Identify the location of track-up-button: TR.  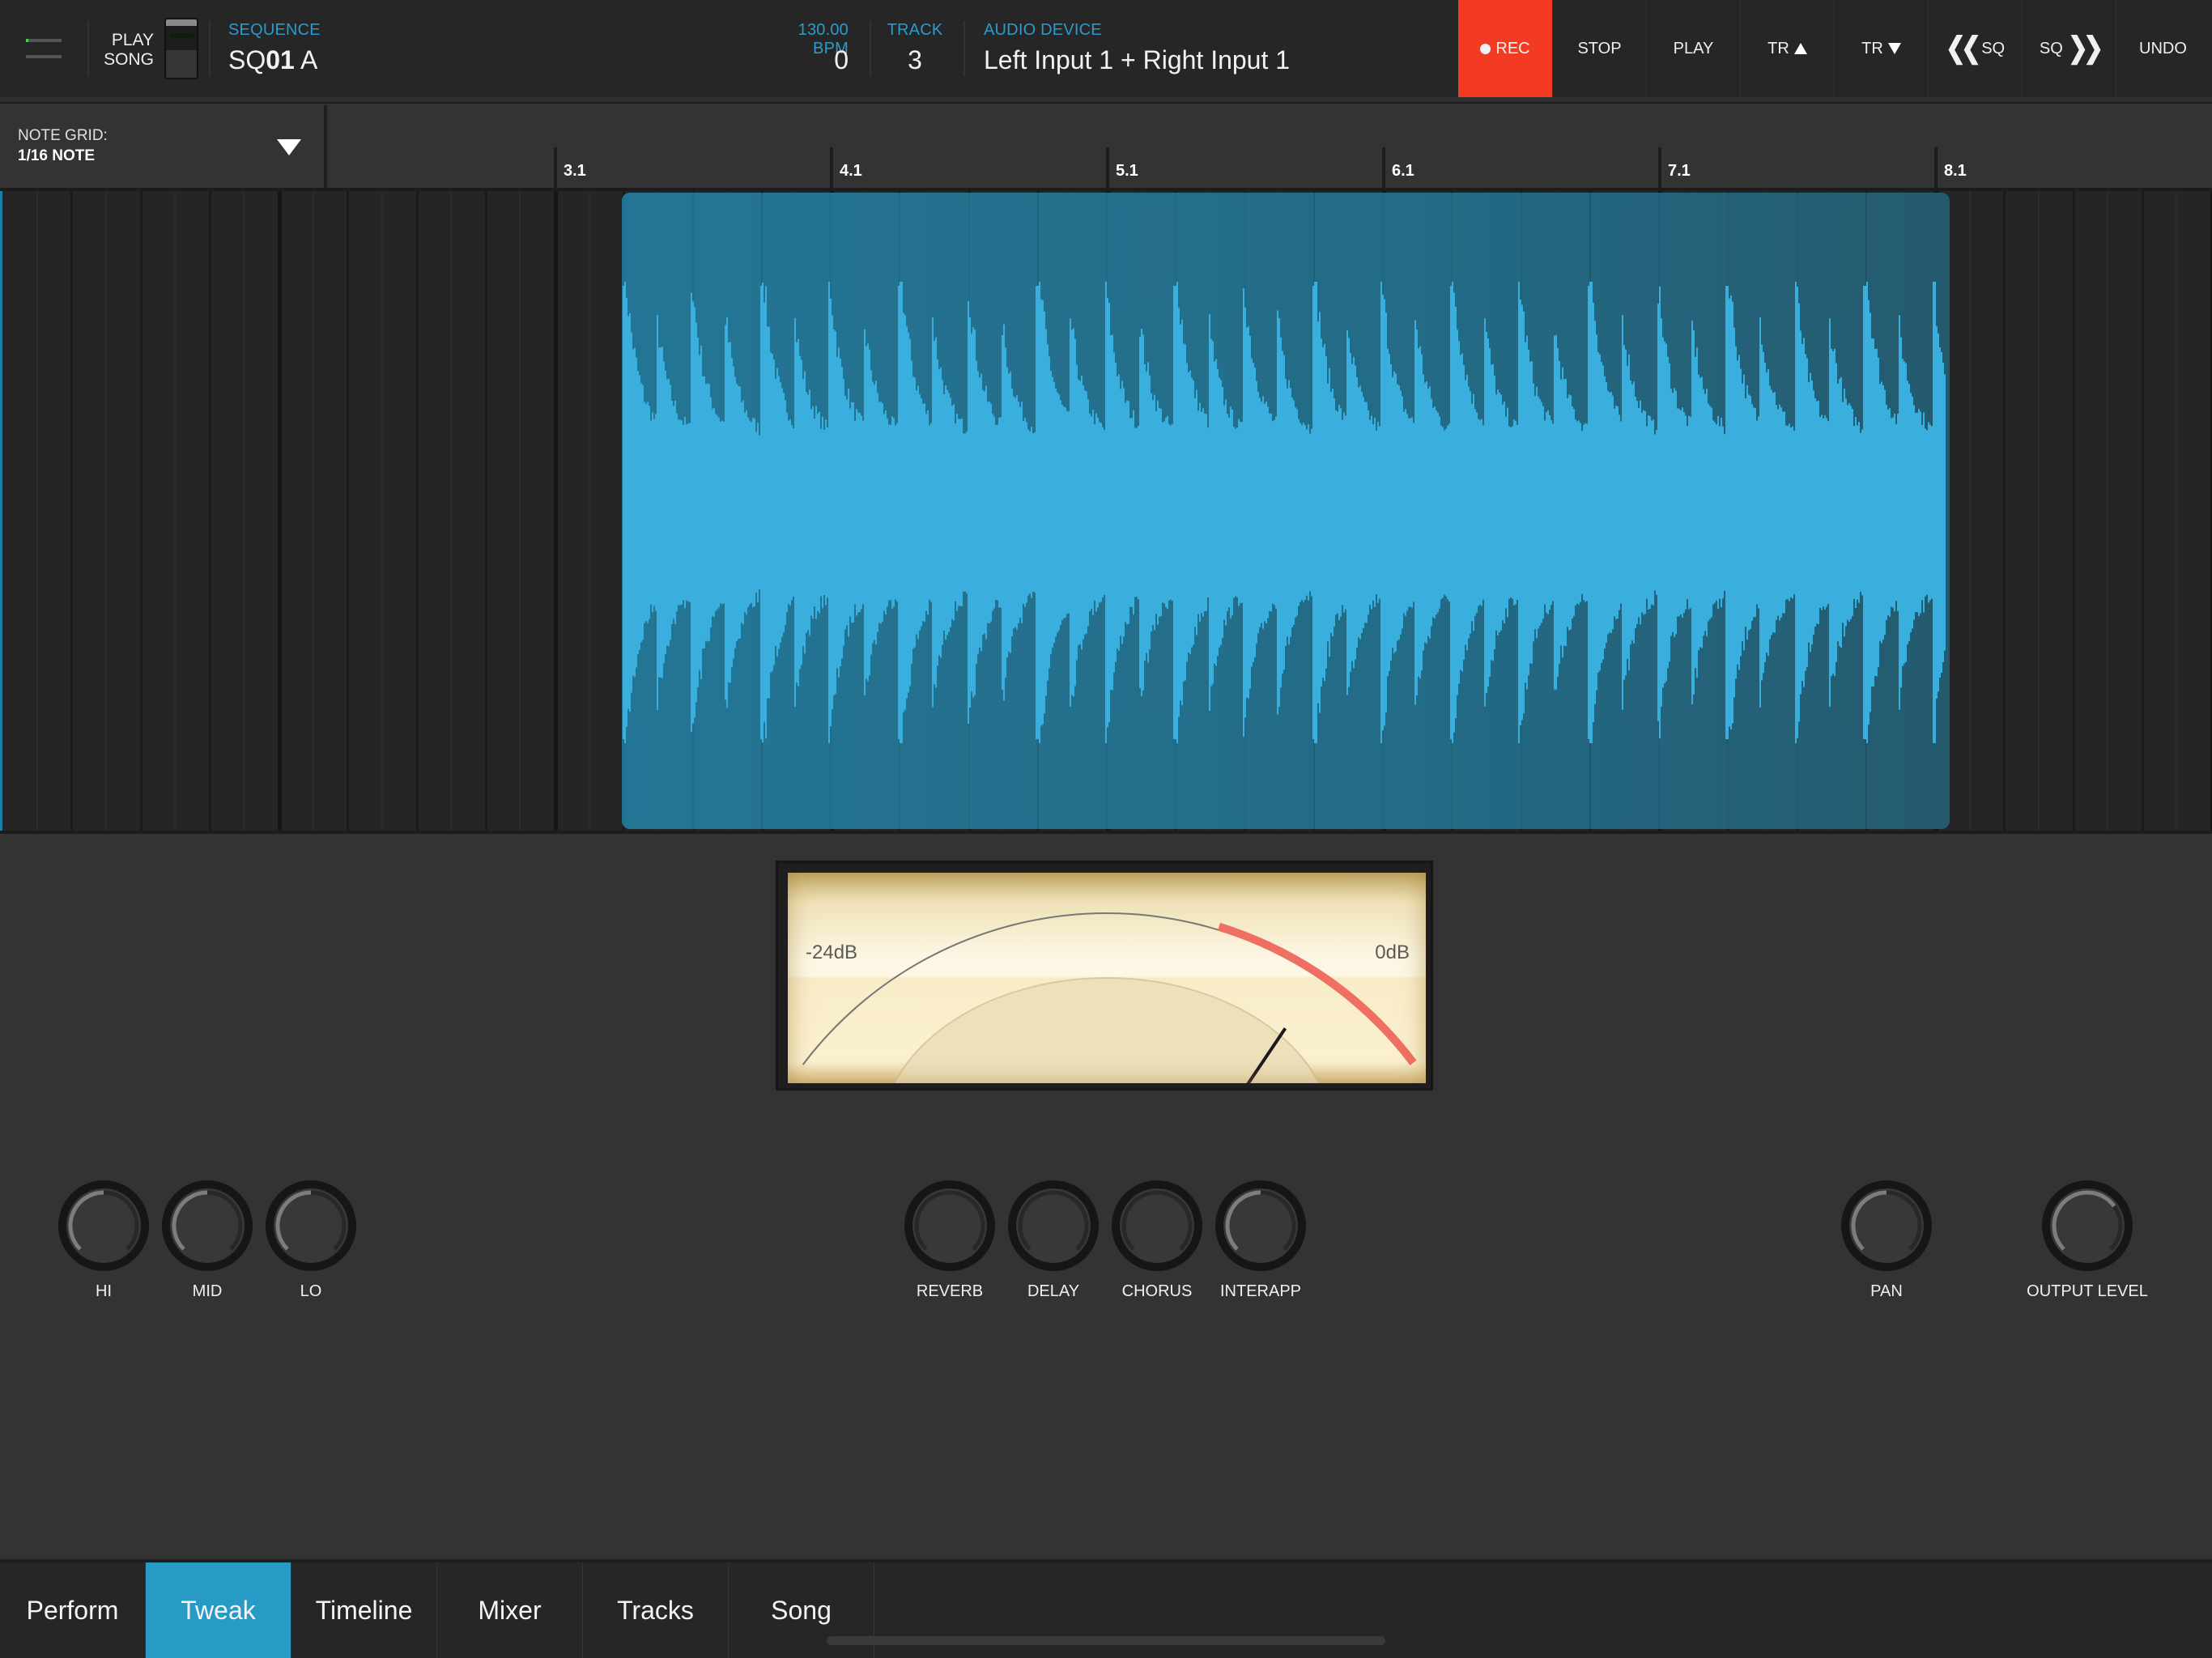
(1787, 48).